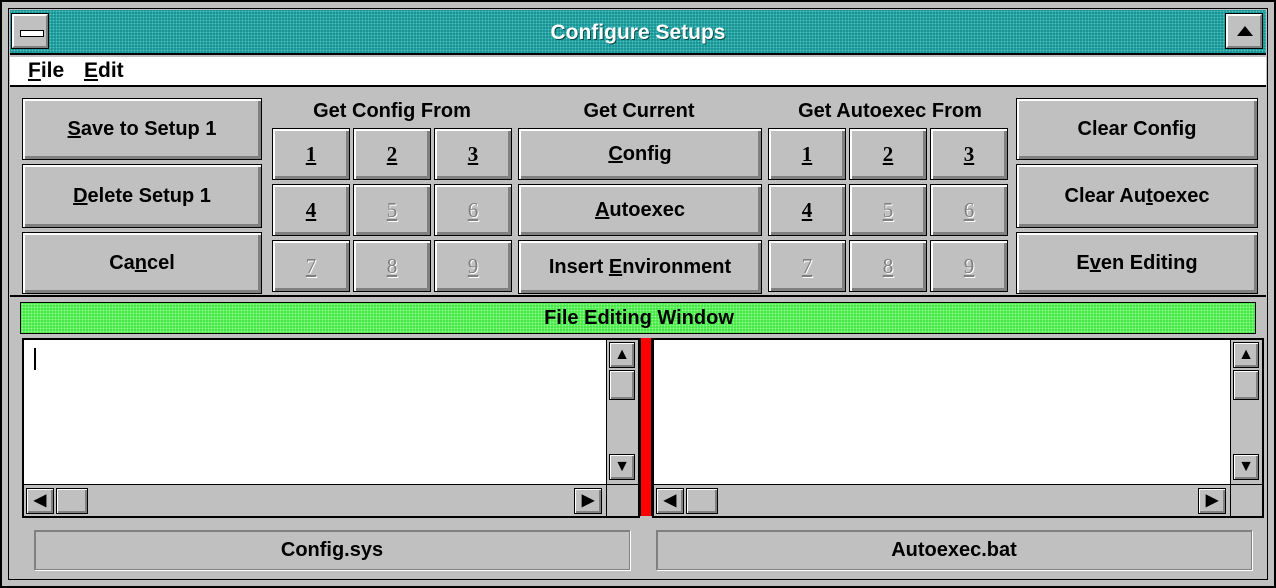 The height and width of the screenshot is (588, 1276). What do you see at coordinates (1244, 31) in the screenshot?
I see `maximize-arrow-icon` at bounding box center [1244, 31].